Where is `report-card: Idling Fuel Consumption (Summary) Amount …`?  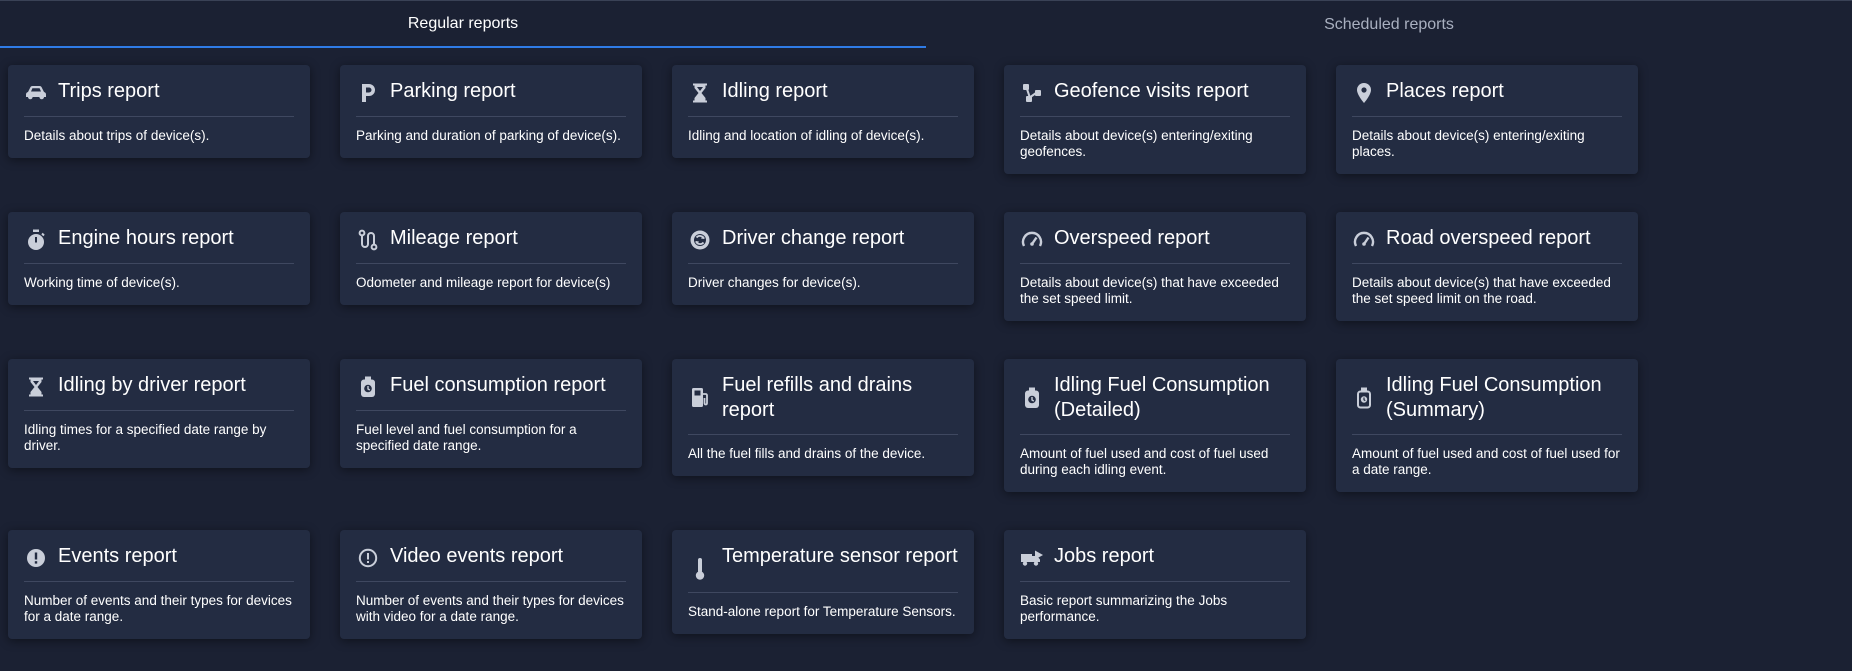 report-card: Idling Fuel Consumption (Summary) Amount … is located at coordinates (1487, 425).